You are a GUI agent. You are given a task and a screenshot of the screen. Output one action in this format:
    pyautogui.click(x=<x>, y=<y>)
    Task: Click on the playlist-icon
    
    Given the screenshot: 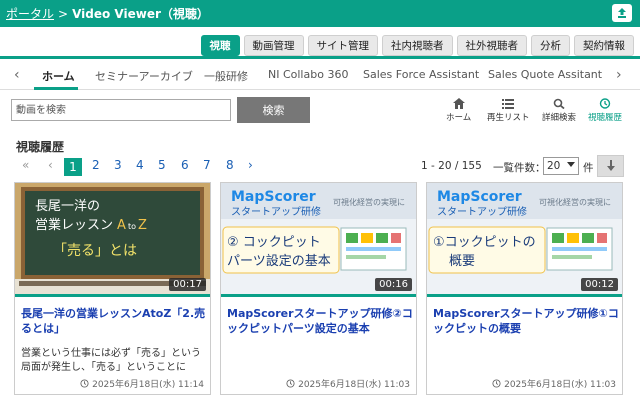 What is the action you would take?
    pyautogui.click(x=508, y=104)
    